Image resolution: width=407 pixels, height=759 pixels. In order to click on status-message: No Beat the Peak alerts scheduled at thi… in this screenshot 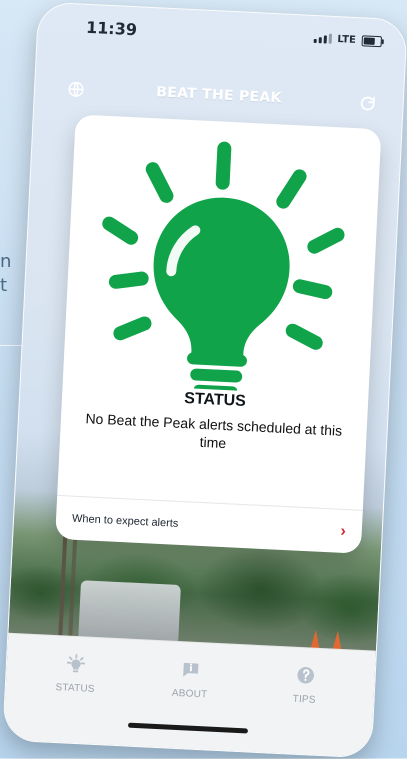, I will do `click(214, 431)`.